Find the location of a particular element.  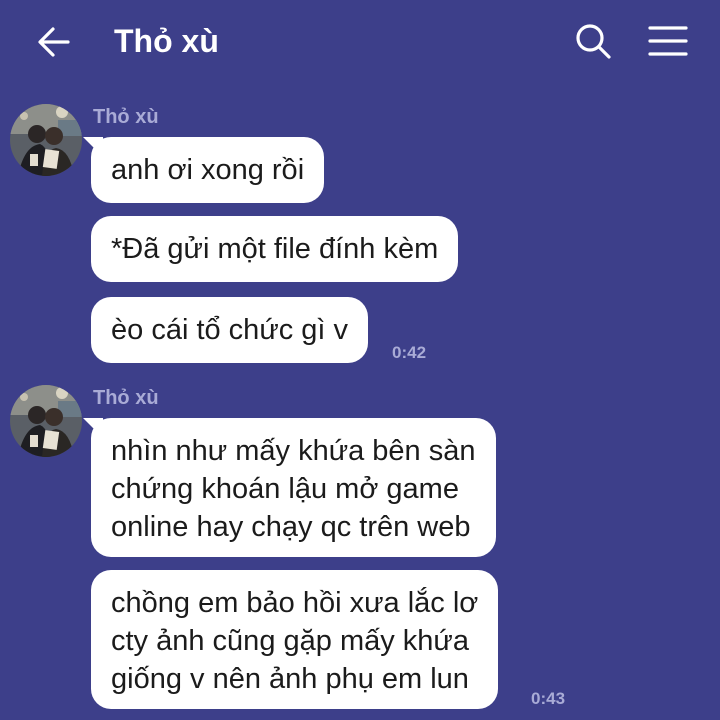

message-timestamp: 0:43 is located at coordinates (548, 698).